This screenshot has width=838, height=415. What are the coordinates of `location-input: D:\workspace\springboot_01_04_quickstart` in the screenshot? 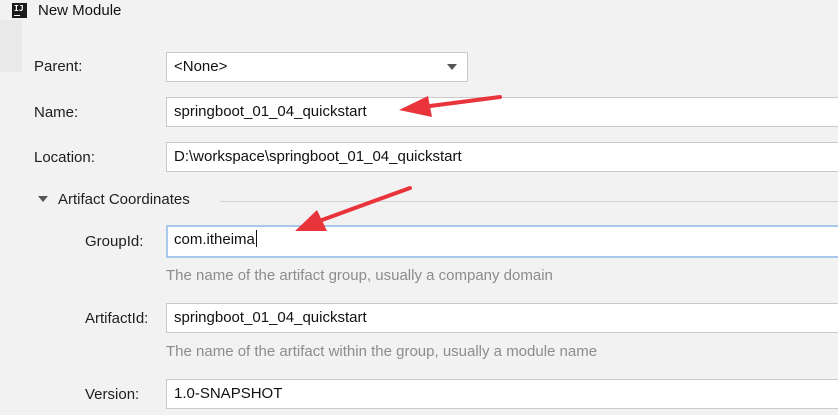 It's located at (502, 157).